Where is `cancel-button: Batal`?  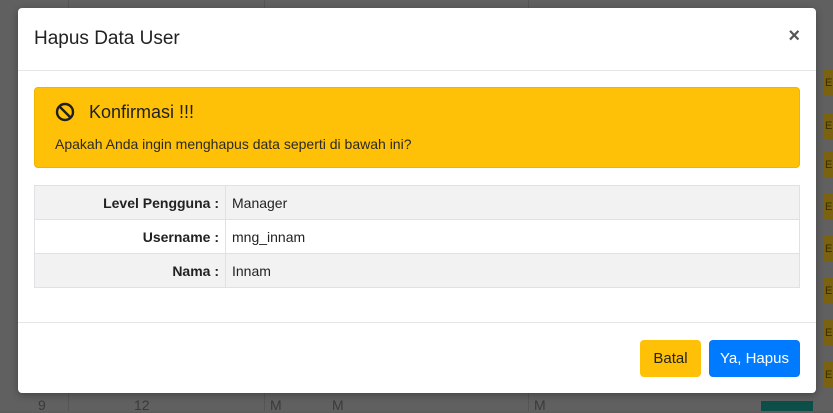 cancel-button: Batal is located at coordinates (670, 358).